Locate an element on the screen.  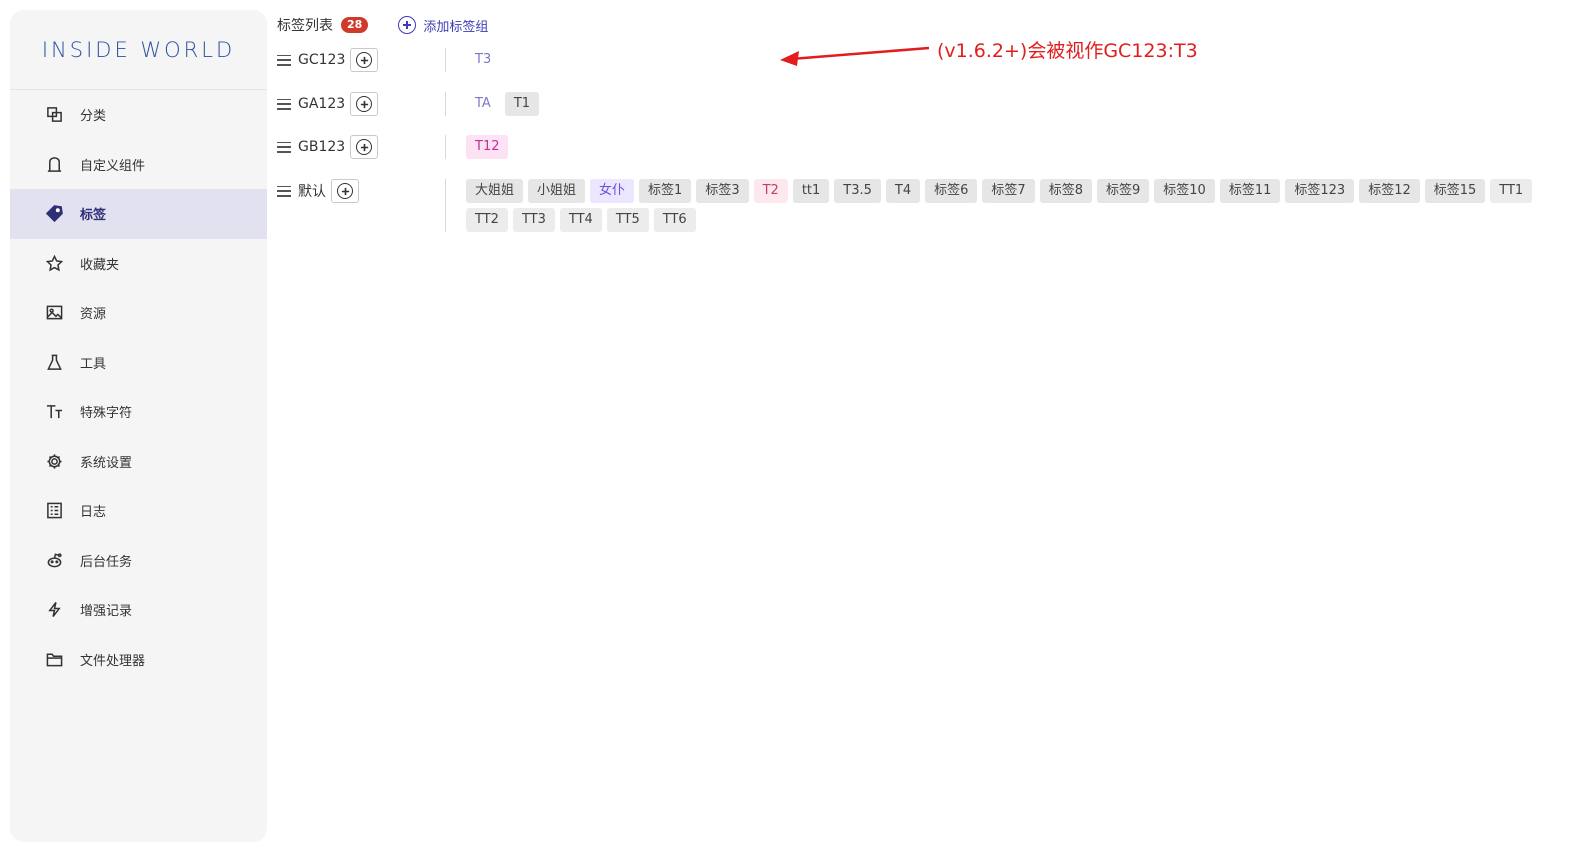
tag-group: GA123 TA T1 is located at coordinates (906, 104).